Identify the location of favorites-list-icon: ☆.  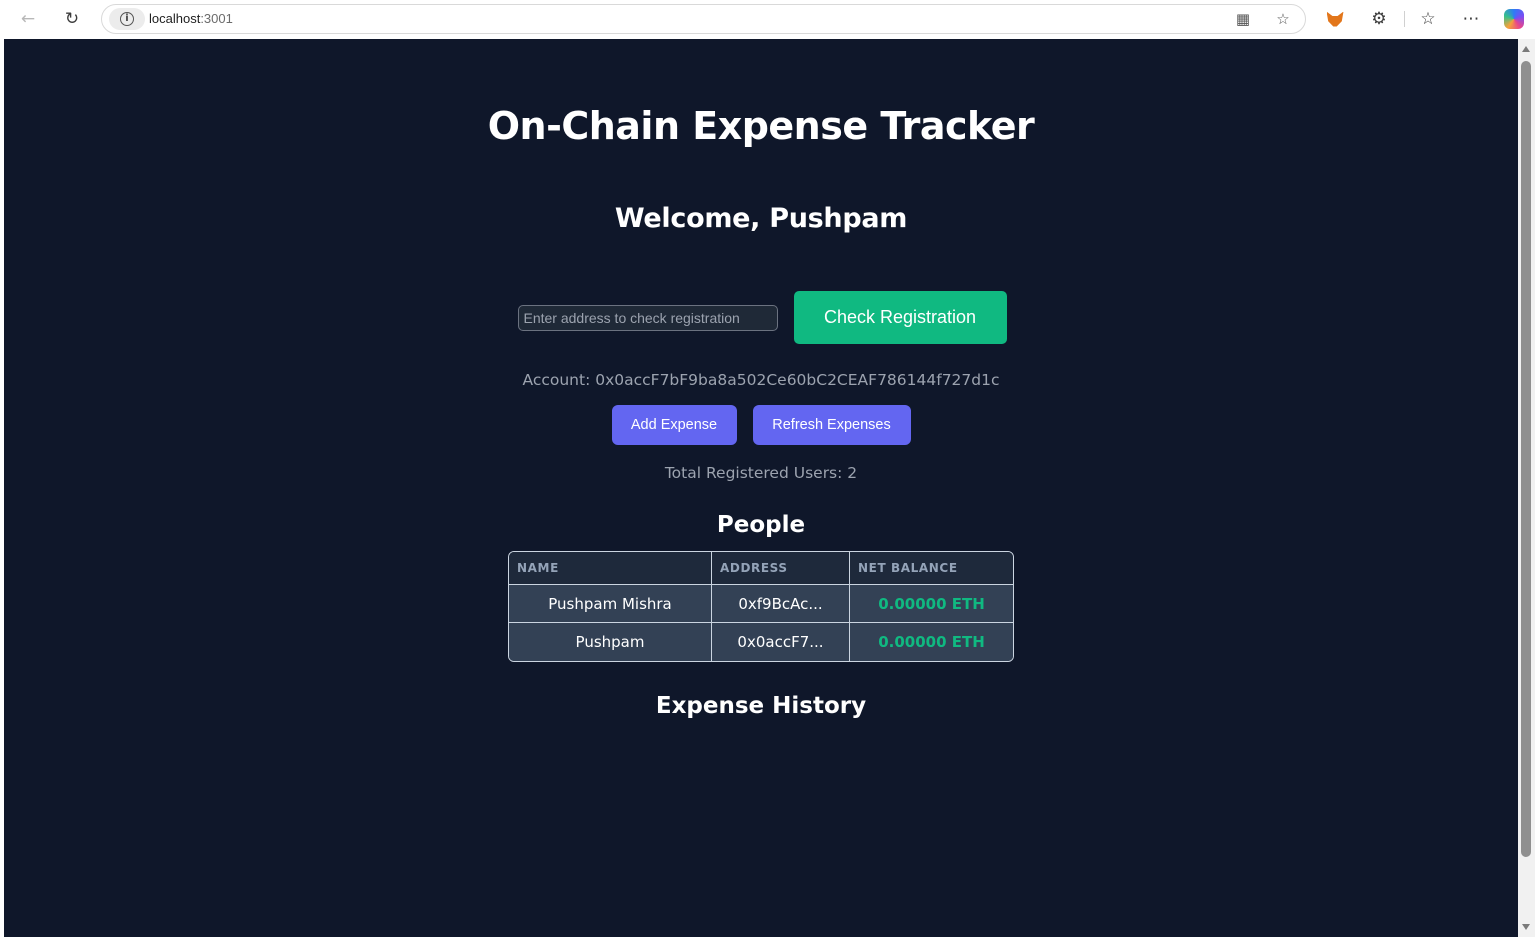
(1428, 19).